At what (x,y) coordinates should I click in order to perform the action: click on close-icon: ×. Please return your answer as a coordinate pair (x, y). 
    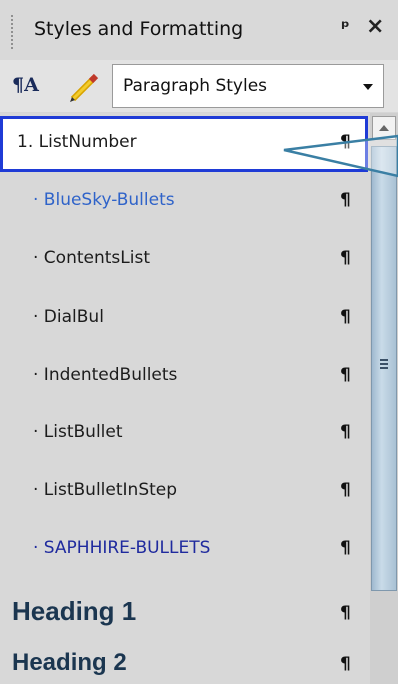
    Looking at the image, I should click on (375, 26).